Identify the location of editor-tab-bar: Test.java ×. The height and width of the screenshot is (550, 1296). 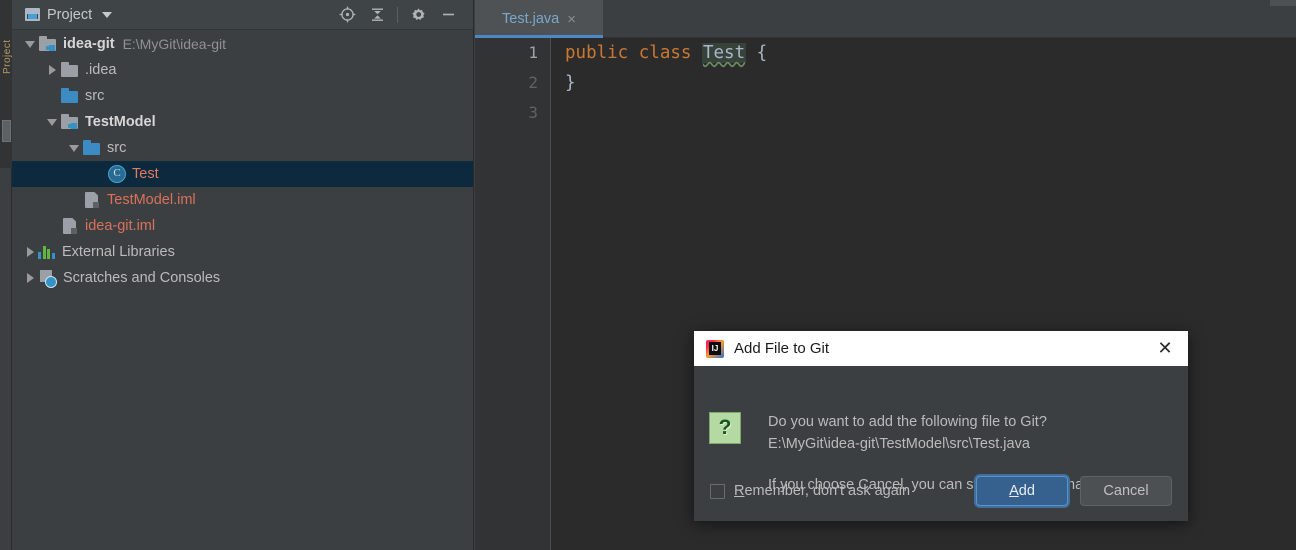
(885, 19).